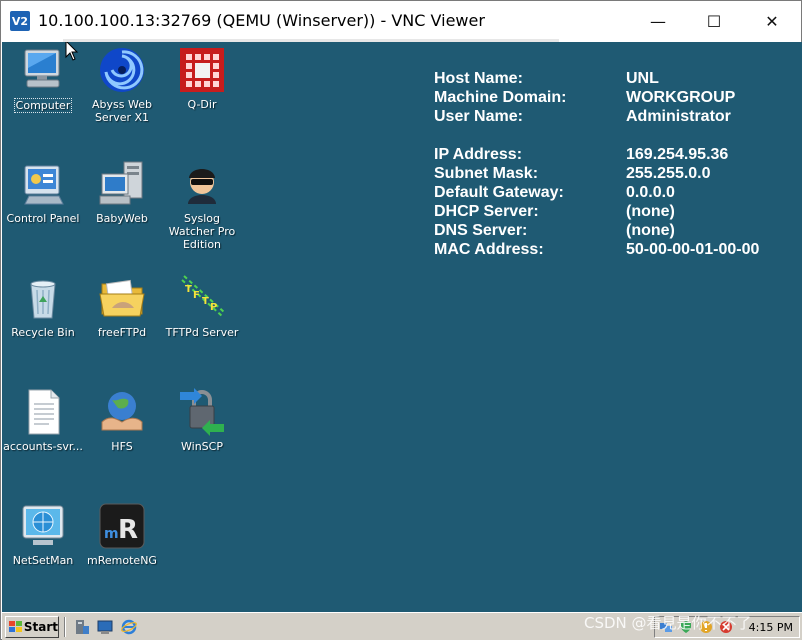  What do you see at coordinates (202, 231) in the screenshot?
I see `desktop-icon-label: Syslog Watcher Pro Edition` at bounding box center [202, 231].